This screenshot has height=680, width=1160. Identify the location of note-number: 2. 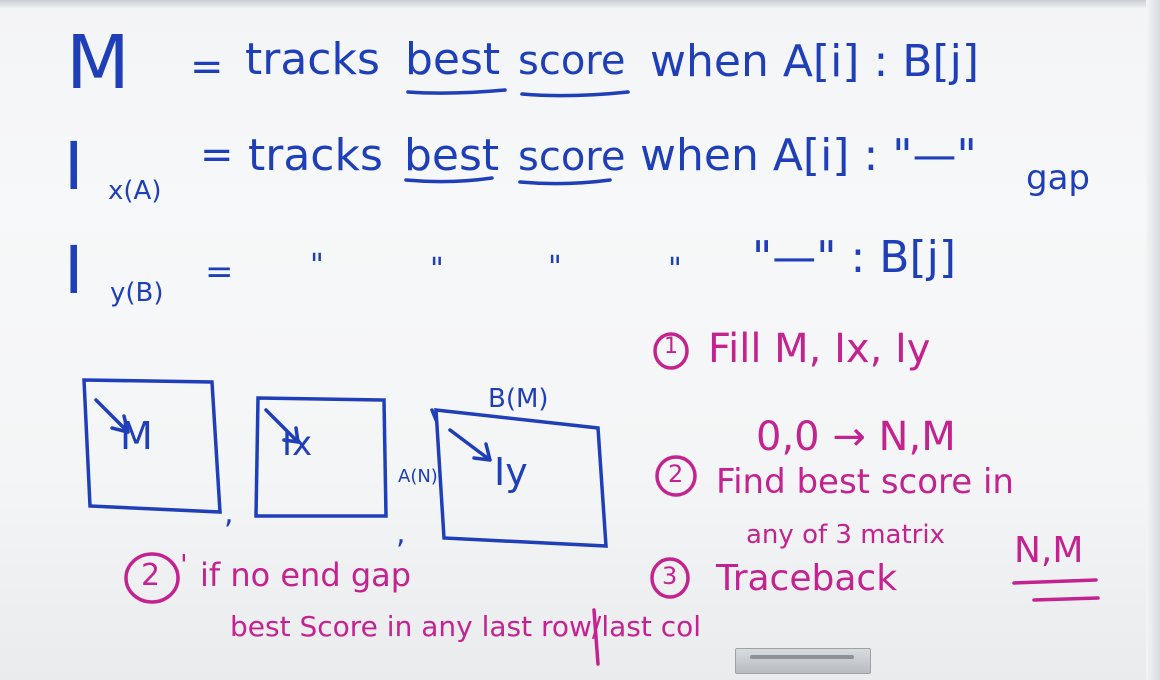
(151, 575).